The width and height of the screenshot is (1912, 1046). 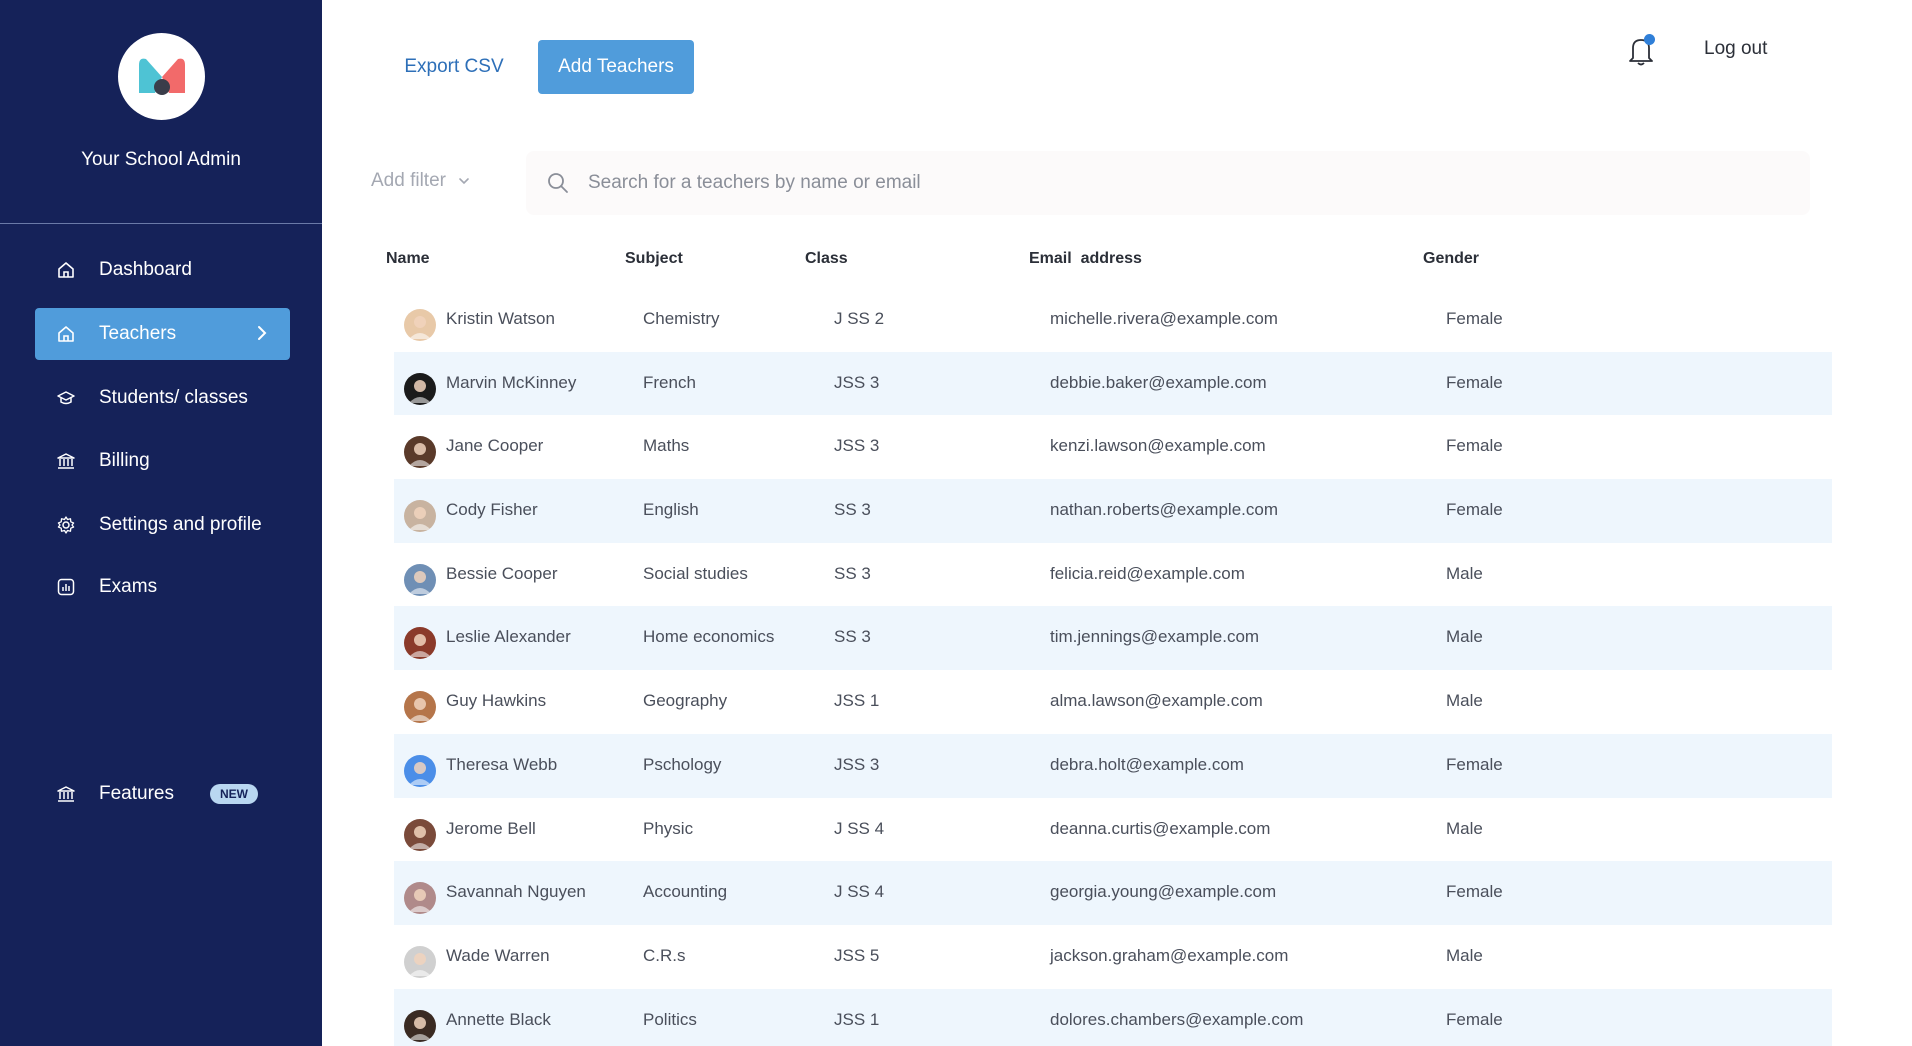 I want to click on new-badge: NEW, so click(x=233, y=794).